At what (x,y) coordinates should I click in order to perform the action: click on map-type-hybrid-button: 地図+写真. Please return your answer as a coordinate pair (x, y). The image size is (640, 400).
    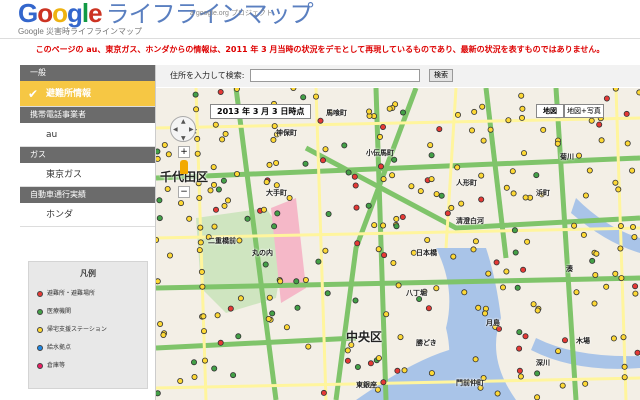
    Looking at the image, I should click on (584, 111).